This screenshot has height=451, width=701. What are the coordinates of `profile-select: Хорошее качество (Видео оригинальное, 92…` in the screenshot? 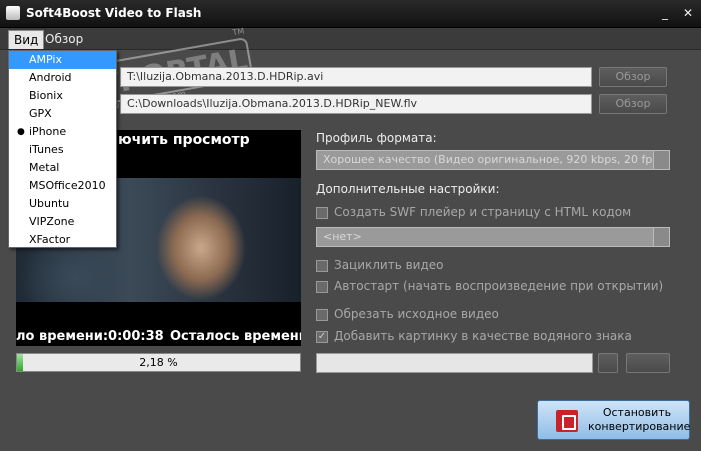 It's located at (493, 160).